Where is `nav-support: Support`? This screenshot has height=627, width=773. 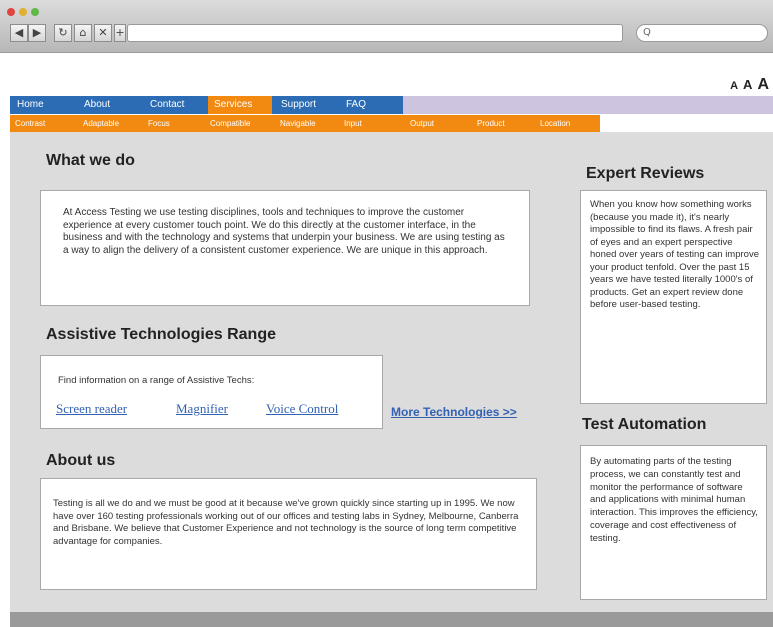 nav-support: Support is located at coordinates (298, 105).